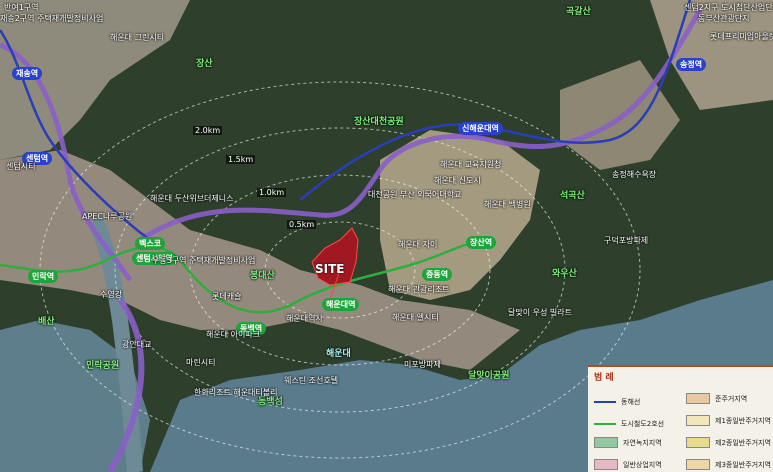  I want to click on label-baesan: 배산, so click(46, 322).